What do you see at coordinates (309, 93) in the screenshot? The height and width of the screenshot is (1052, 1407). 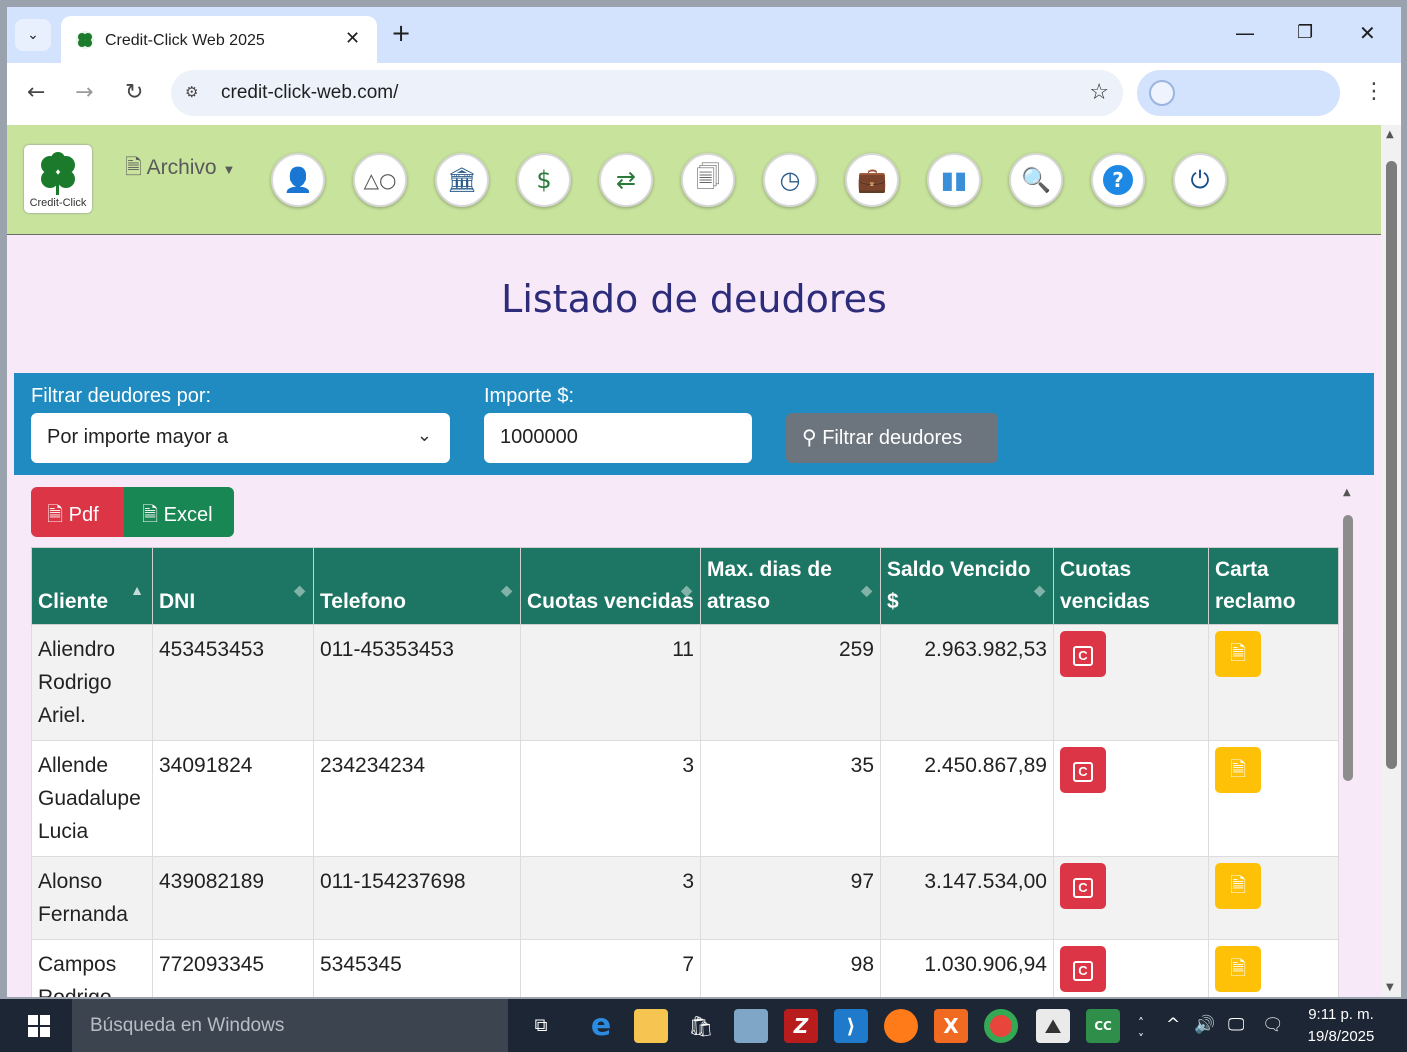 I see `url-text: credit-click-web.com/` at bounding box center [309, 93].